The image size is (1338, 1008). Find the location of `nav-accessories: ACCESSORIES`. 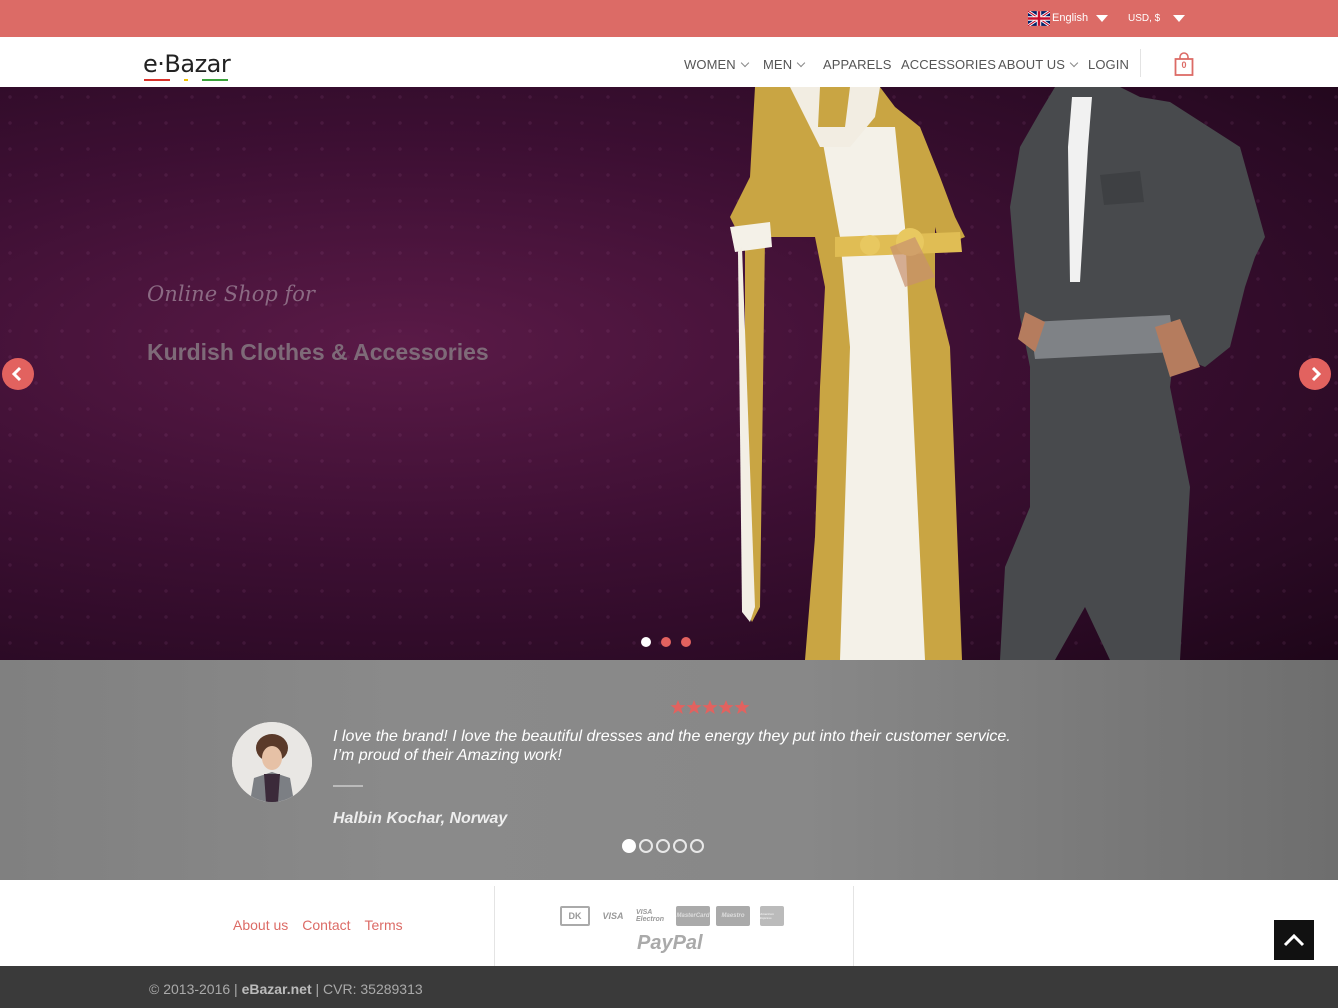

nav-accessories: ACCESSORIES is located at coordinates (948, 64).